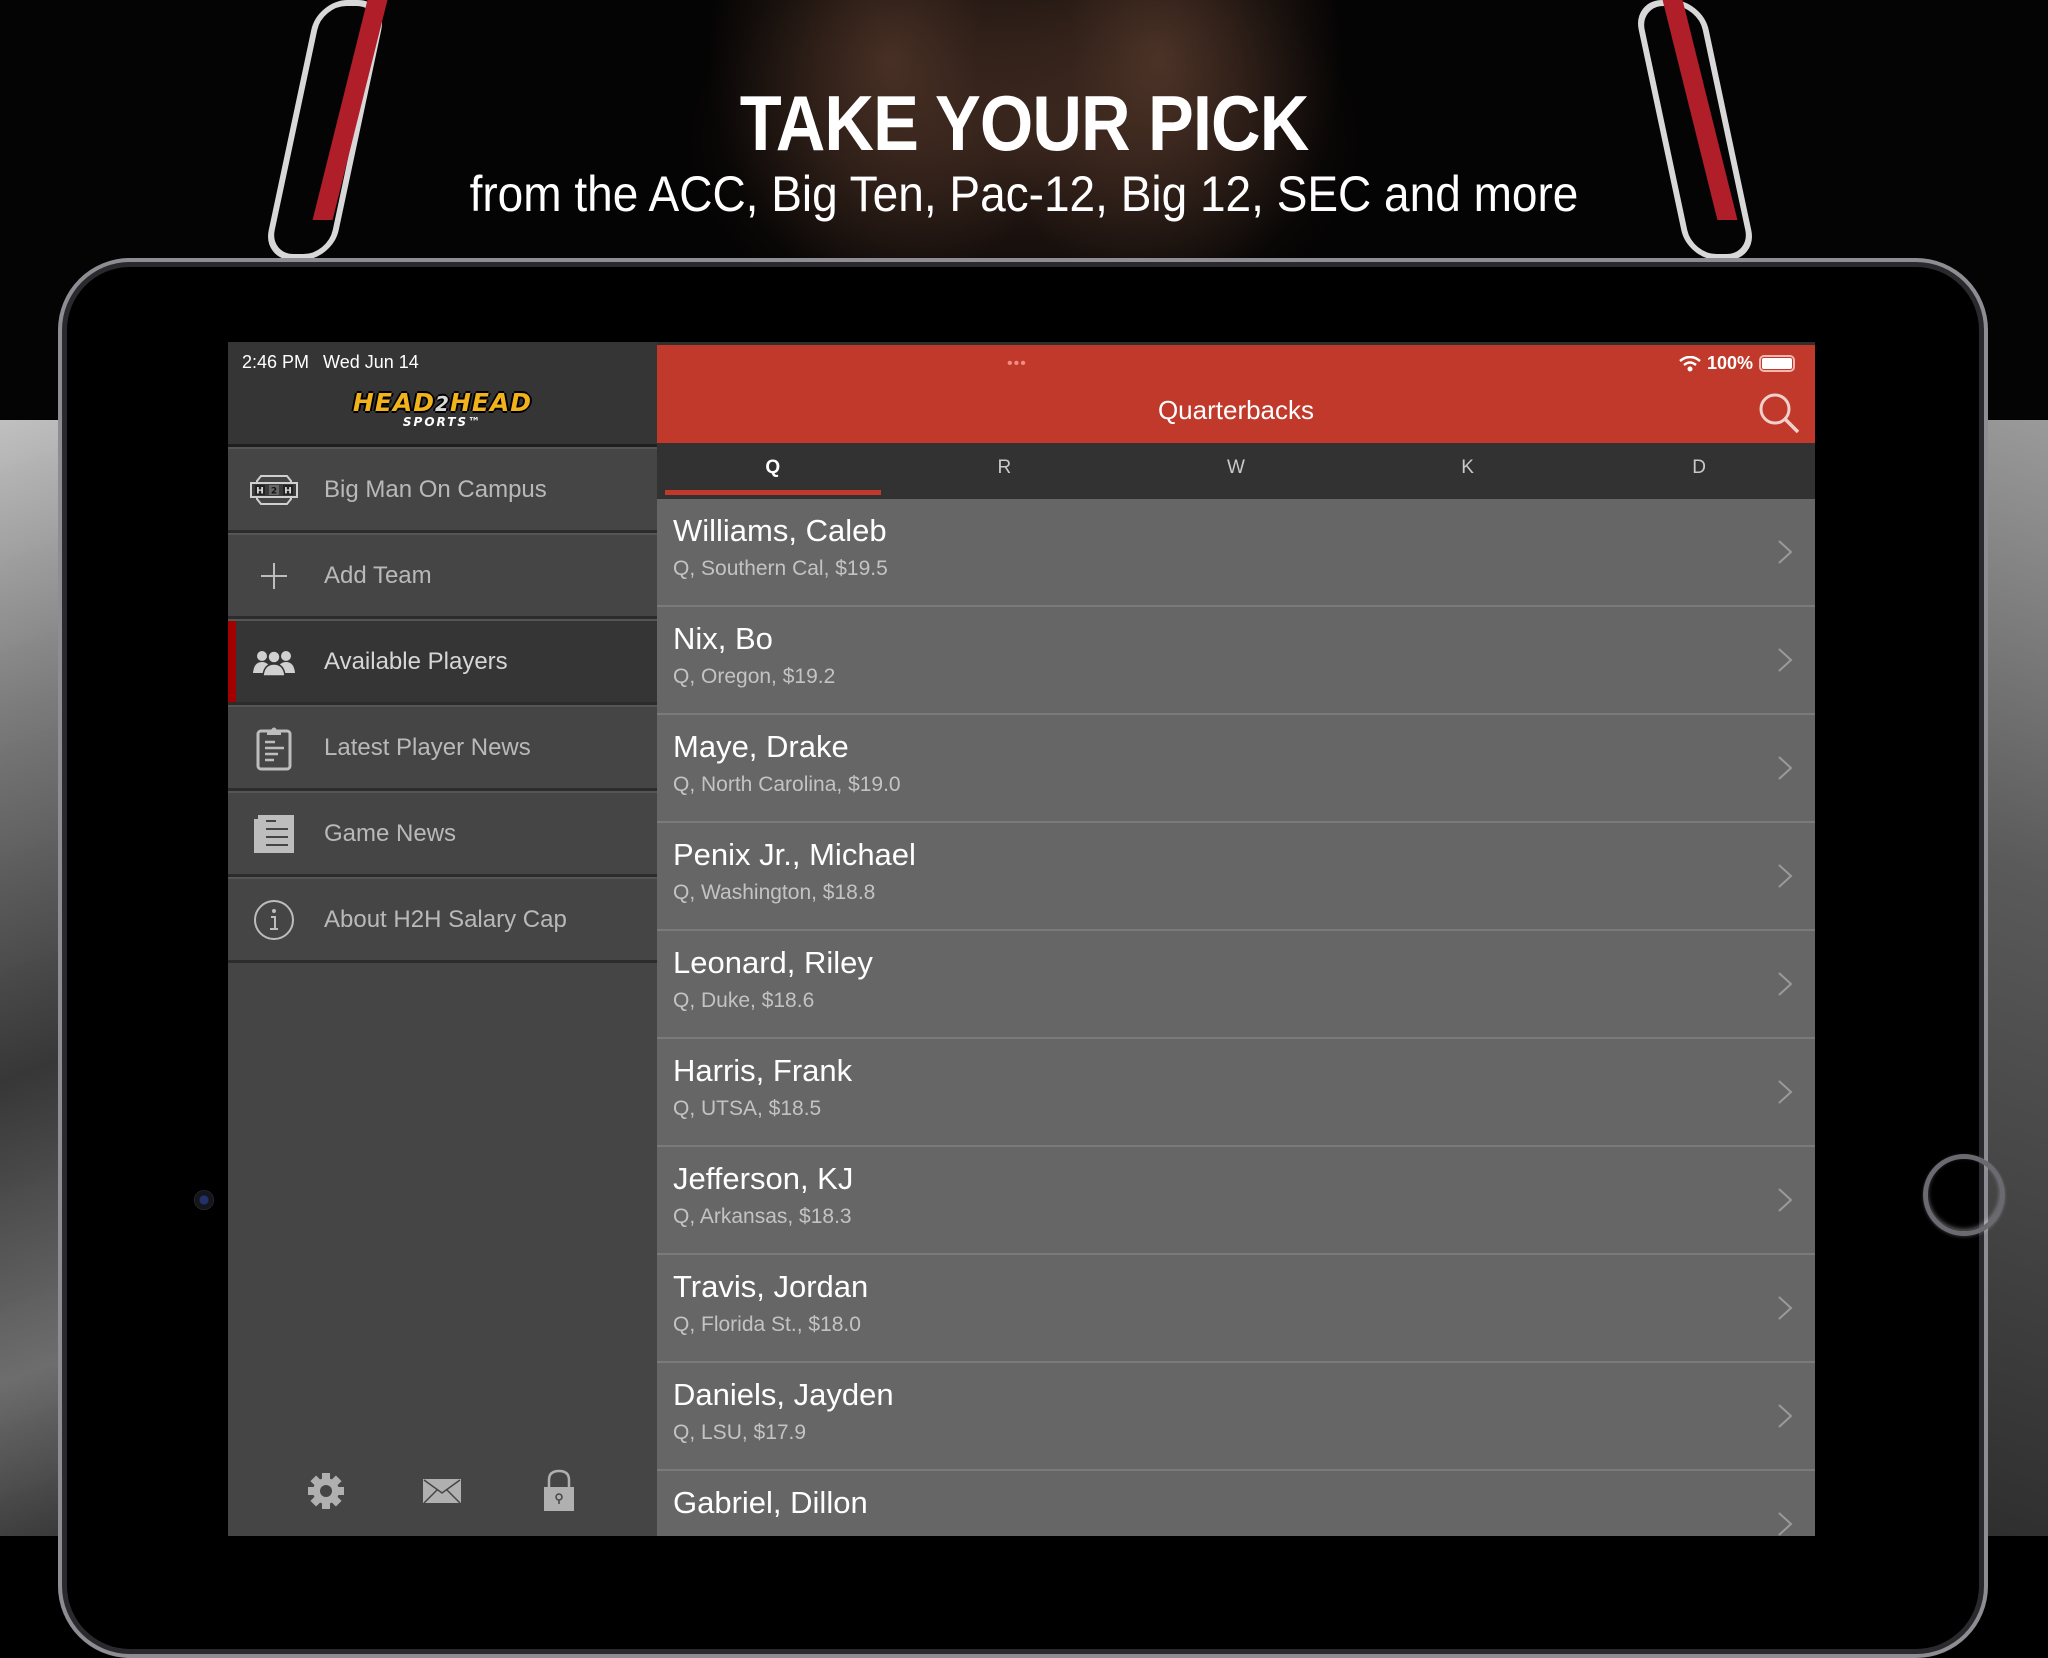 This screenshot has width=2048, height=1658. I want to click on lock-icon, so click(558, 1490).